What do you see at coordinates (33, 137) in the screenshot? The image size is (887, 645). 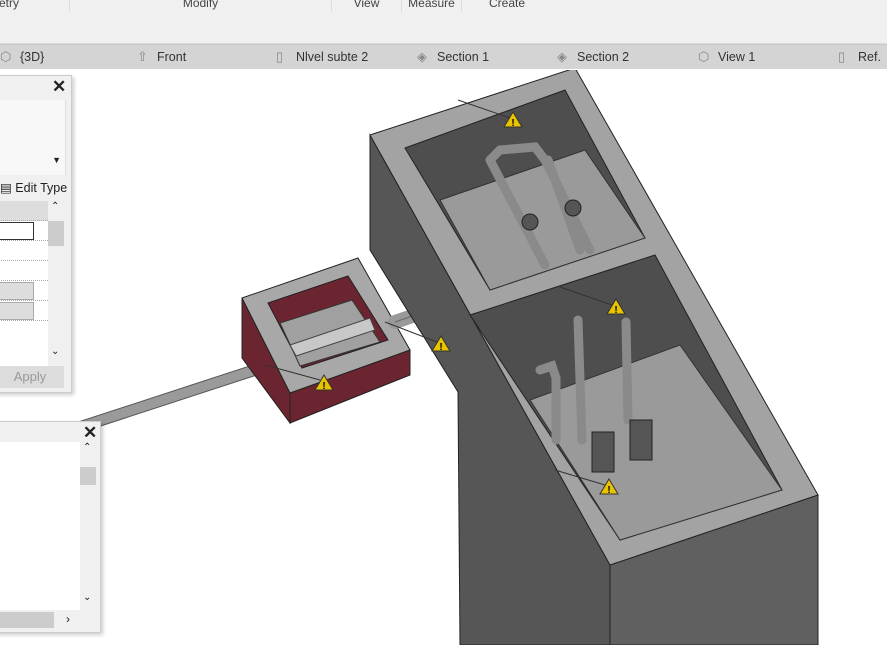 I see `type-selector: ▼` at bounding box center [33, 137].